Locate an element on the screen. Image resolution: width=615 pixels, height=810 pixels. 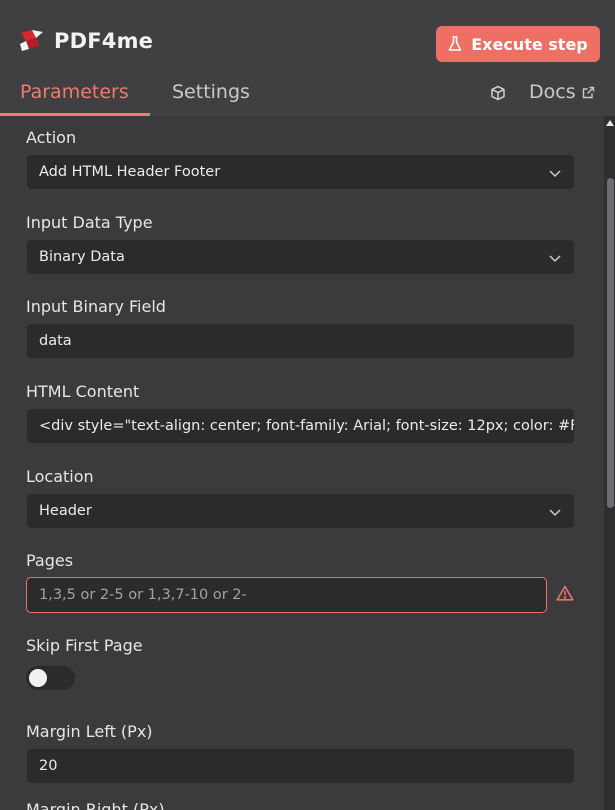
location-select: Header is located at coordinates (300, 511).